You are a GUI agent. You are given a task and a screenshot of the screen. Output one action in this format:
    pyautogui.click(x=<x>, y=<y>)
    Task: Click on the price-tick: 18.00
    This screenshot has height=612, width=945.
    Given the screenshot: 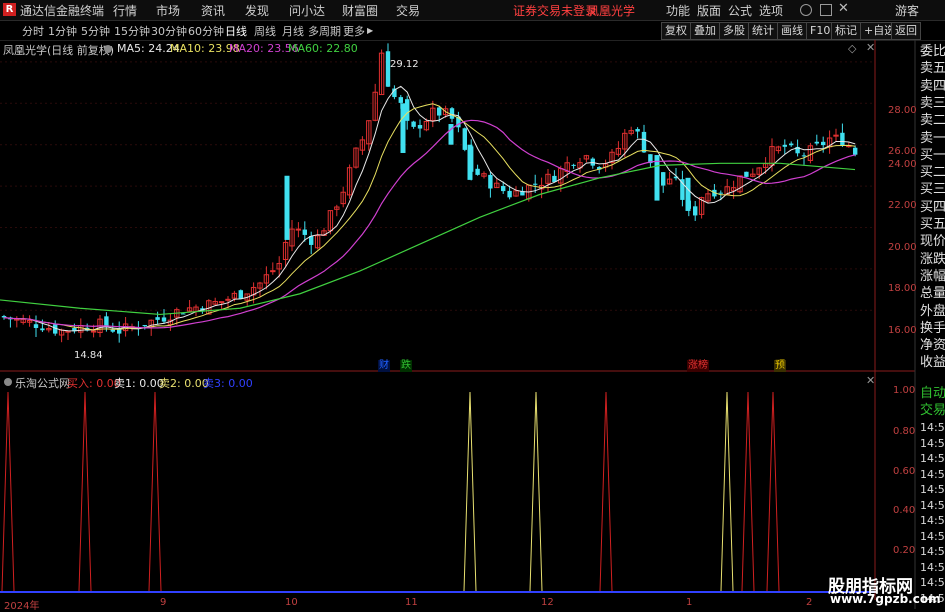 What is the action you would take?
    pyautogui.click(x=902, y=288)
    